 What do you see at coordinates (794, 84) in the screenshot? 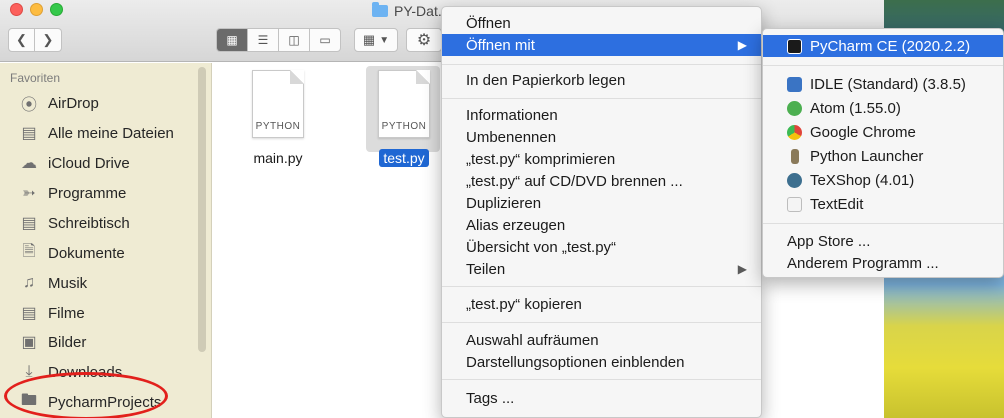
I see `idle-icon` at bounding box center [794, 84].